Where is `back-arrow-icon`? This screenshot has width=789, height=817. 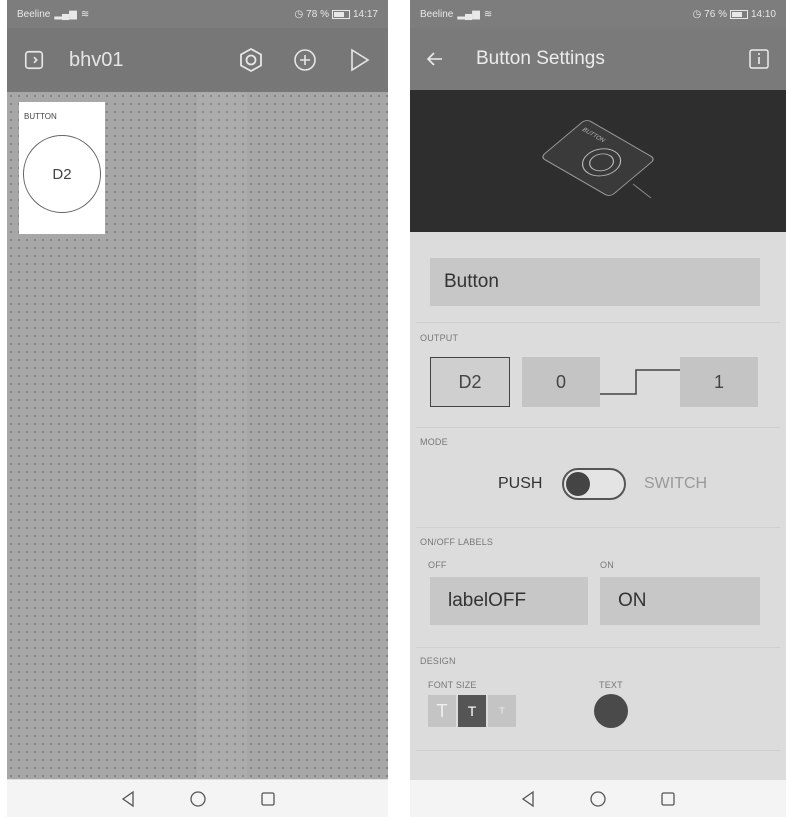 back-arrow-icon is located at coordinates (435, 59).